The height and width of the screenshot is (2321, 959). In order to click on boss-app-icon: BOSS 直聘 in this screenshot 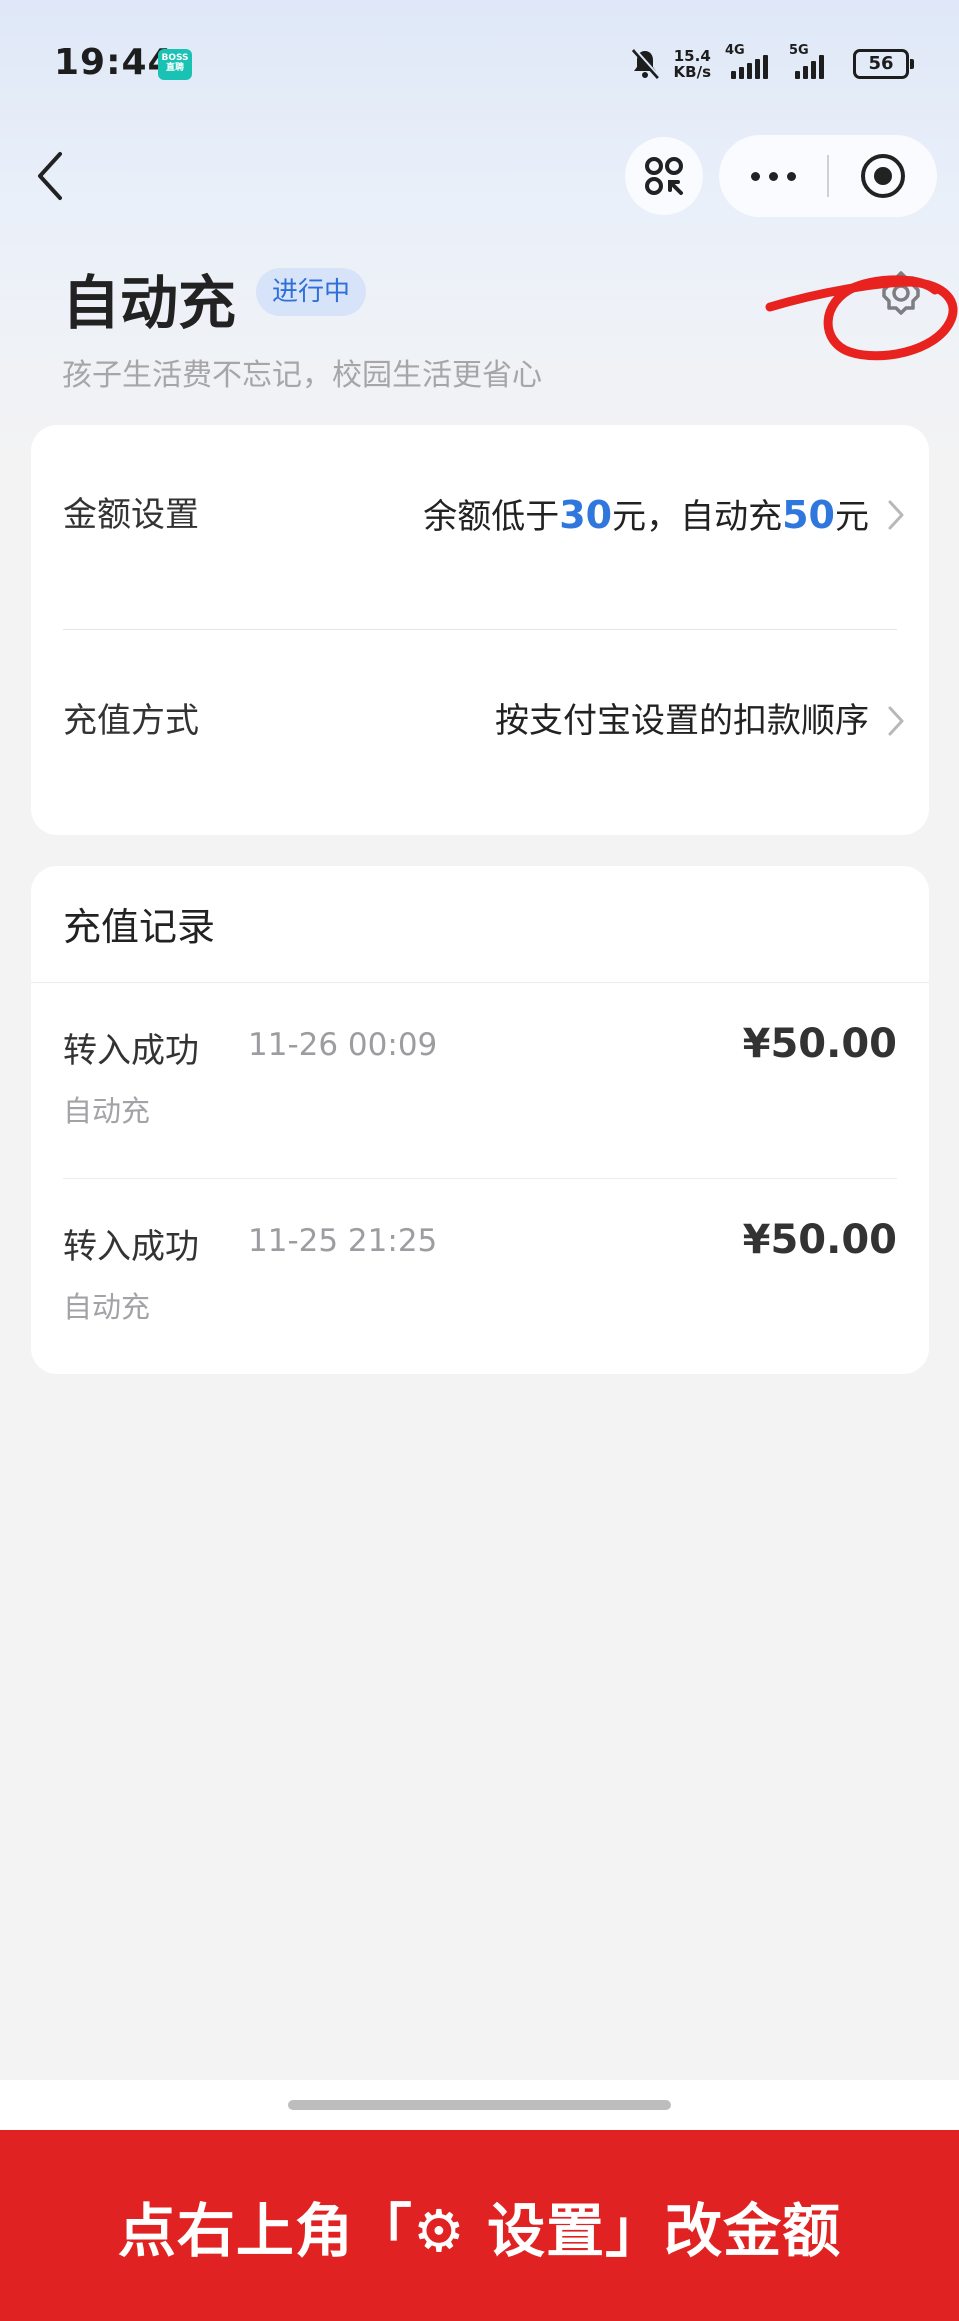, I will do `click(175, 64)`.